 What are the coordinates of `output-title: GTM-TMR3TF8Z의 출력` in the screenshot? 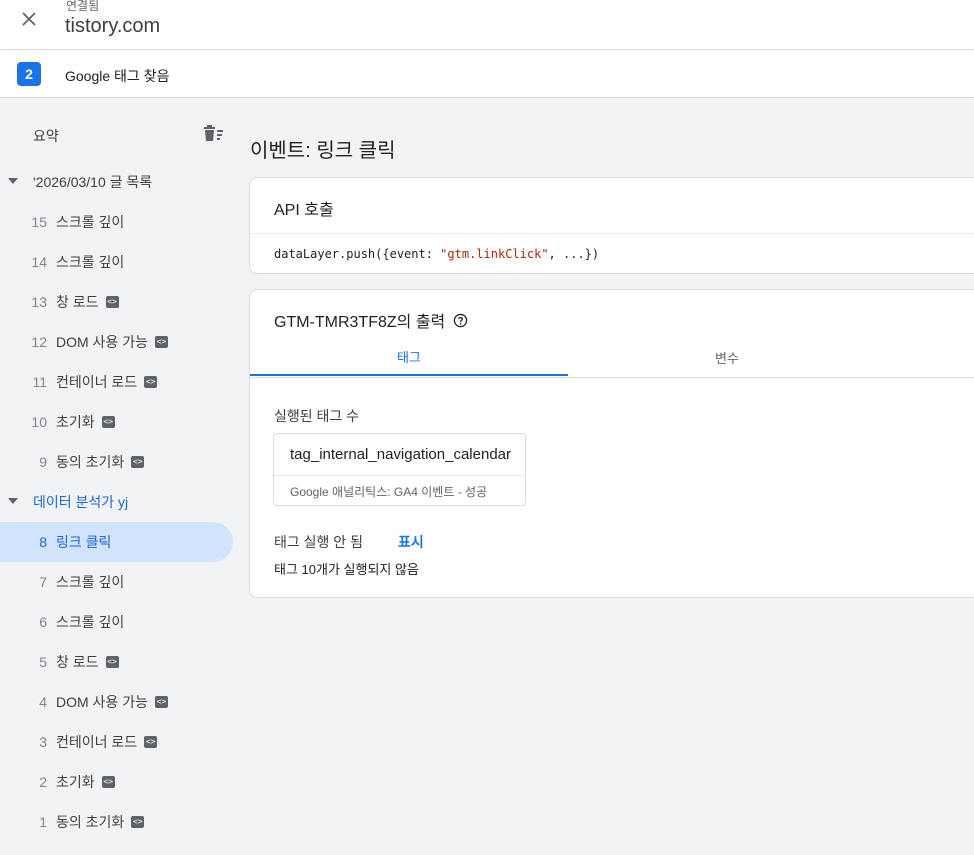 It's located at (371, 320).